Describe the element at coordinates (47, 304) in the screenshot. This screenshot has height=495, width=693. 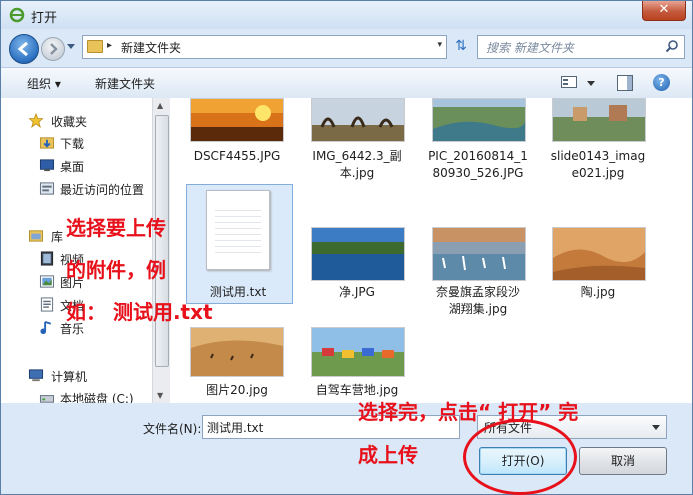
I see `documents-library-icon` at that location.